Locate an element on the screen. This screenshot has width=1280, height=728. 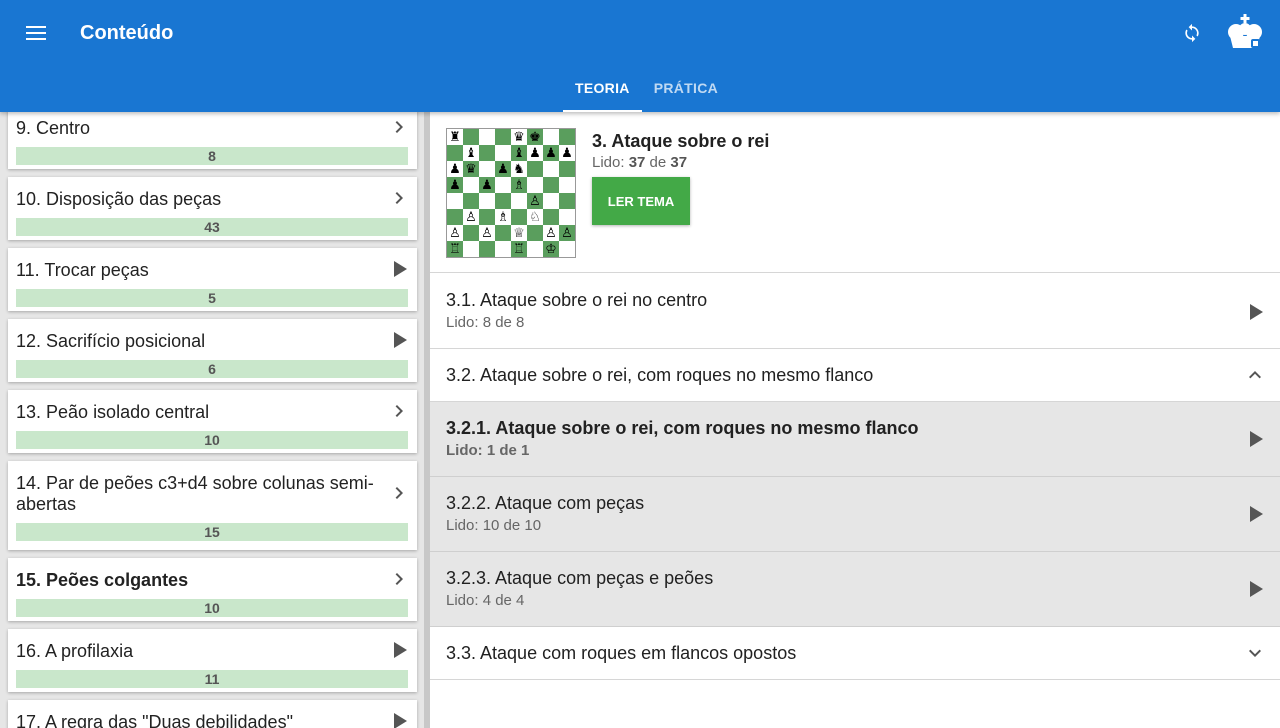
read-topic-button: LER TEMA is located at coordinates (641, 201).